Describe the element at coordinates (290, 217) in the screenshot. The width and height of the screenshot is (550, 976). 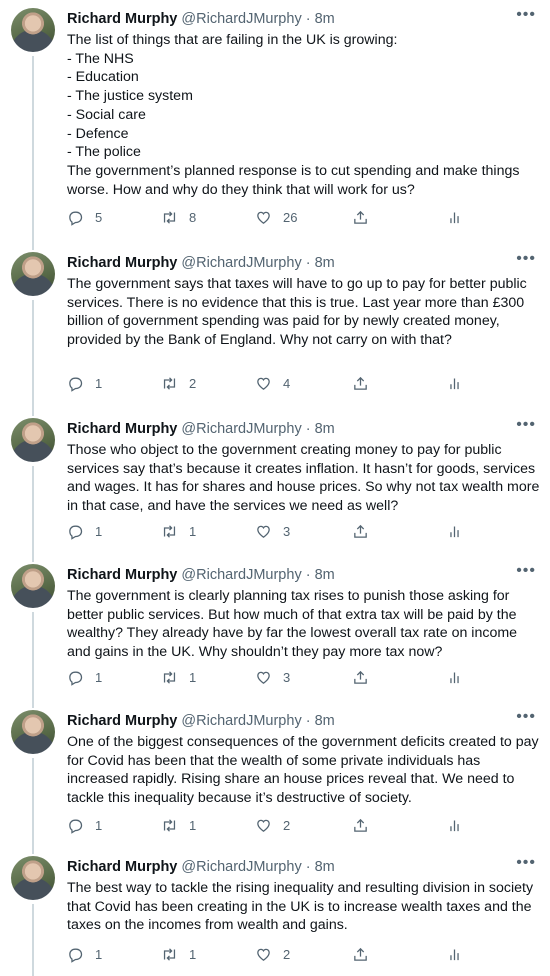
I see `like-count: 26` at that location.